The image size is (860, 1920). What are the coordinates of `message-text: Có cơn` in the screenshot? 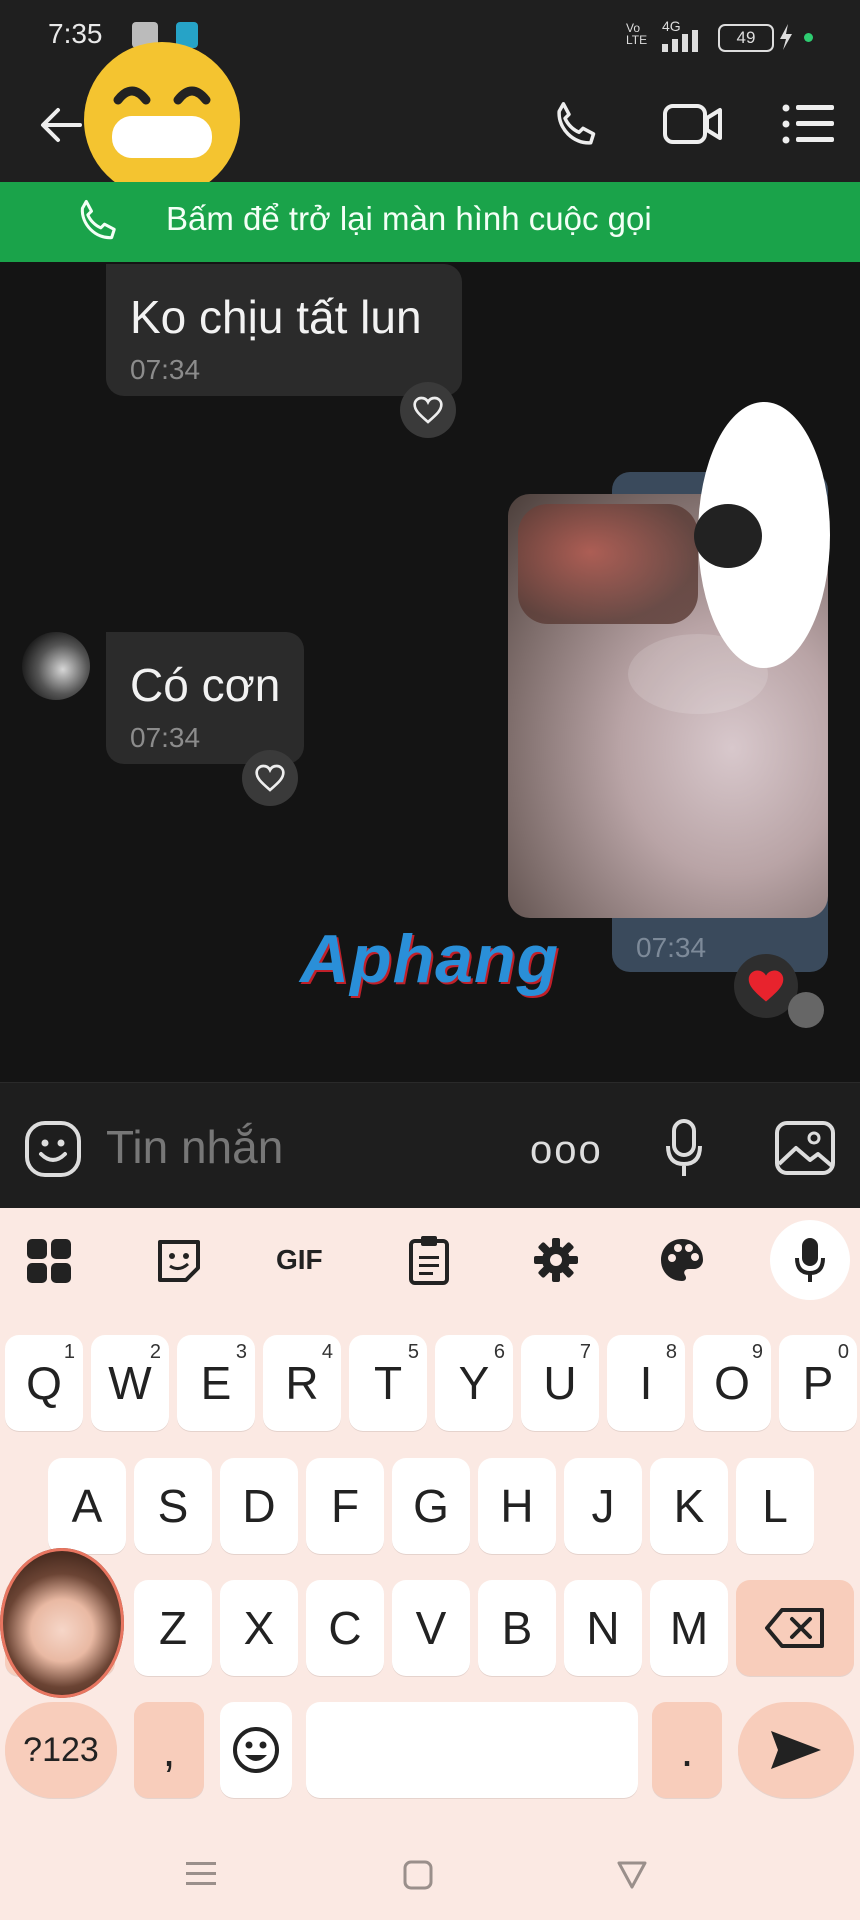 It's located at (205, 685).